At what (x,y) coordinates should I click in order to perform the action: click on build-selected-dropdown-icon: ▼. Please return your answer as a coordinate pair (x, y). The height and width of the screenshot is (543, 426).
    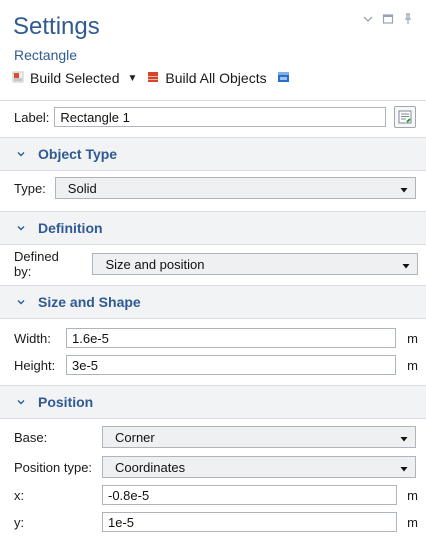
    Looking at the image, I should click on (133, 78).